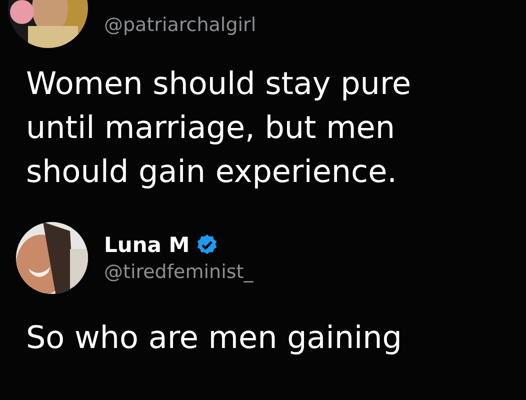 This screenshot has width=526, height=400. Describe the element at coordinates (214, 338) in the screenshot. I see `tweet-text: So who are men gaining` at that location.